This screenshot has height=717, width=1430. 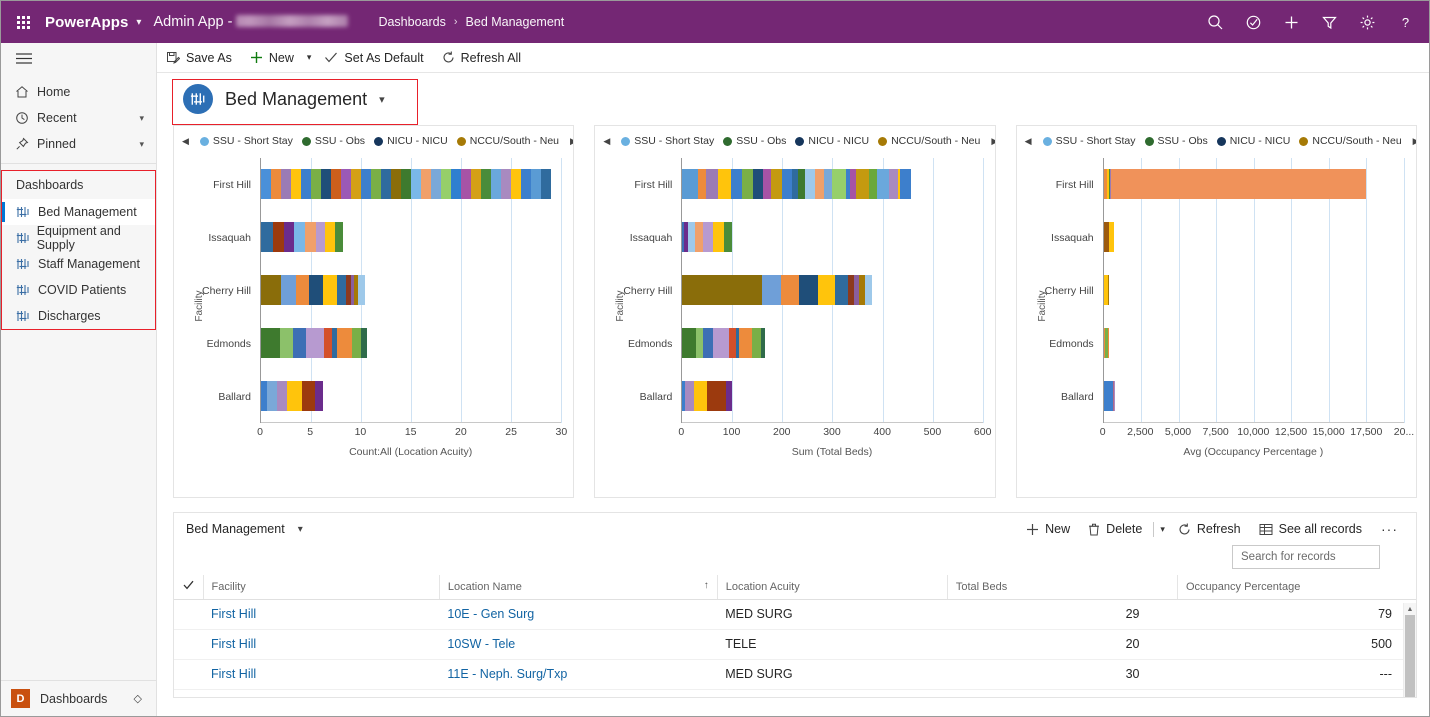 I want to click on help-icon: ?, so click(x=1405, y=22).